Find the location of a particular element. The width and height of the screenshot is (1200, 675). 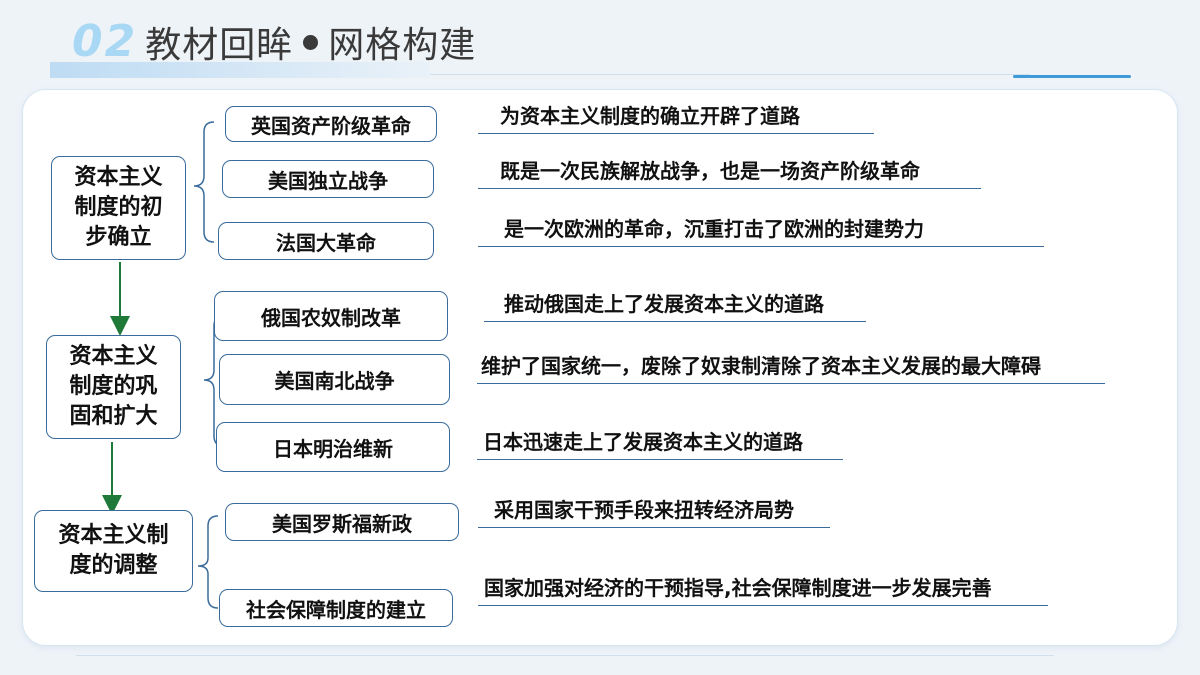

event-french-revolution: 法国大革命 is located at coordinates (326, 241).